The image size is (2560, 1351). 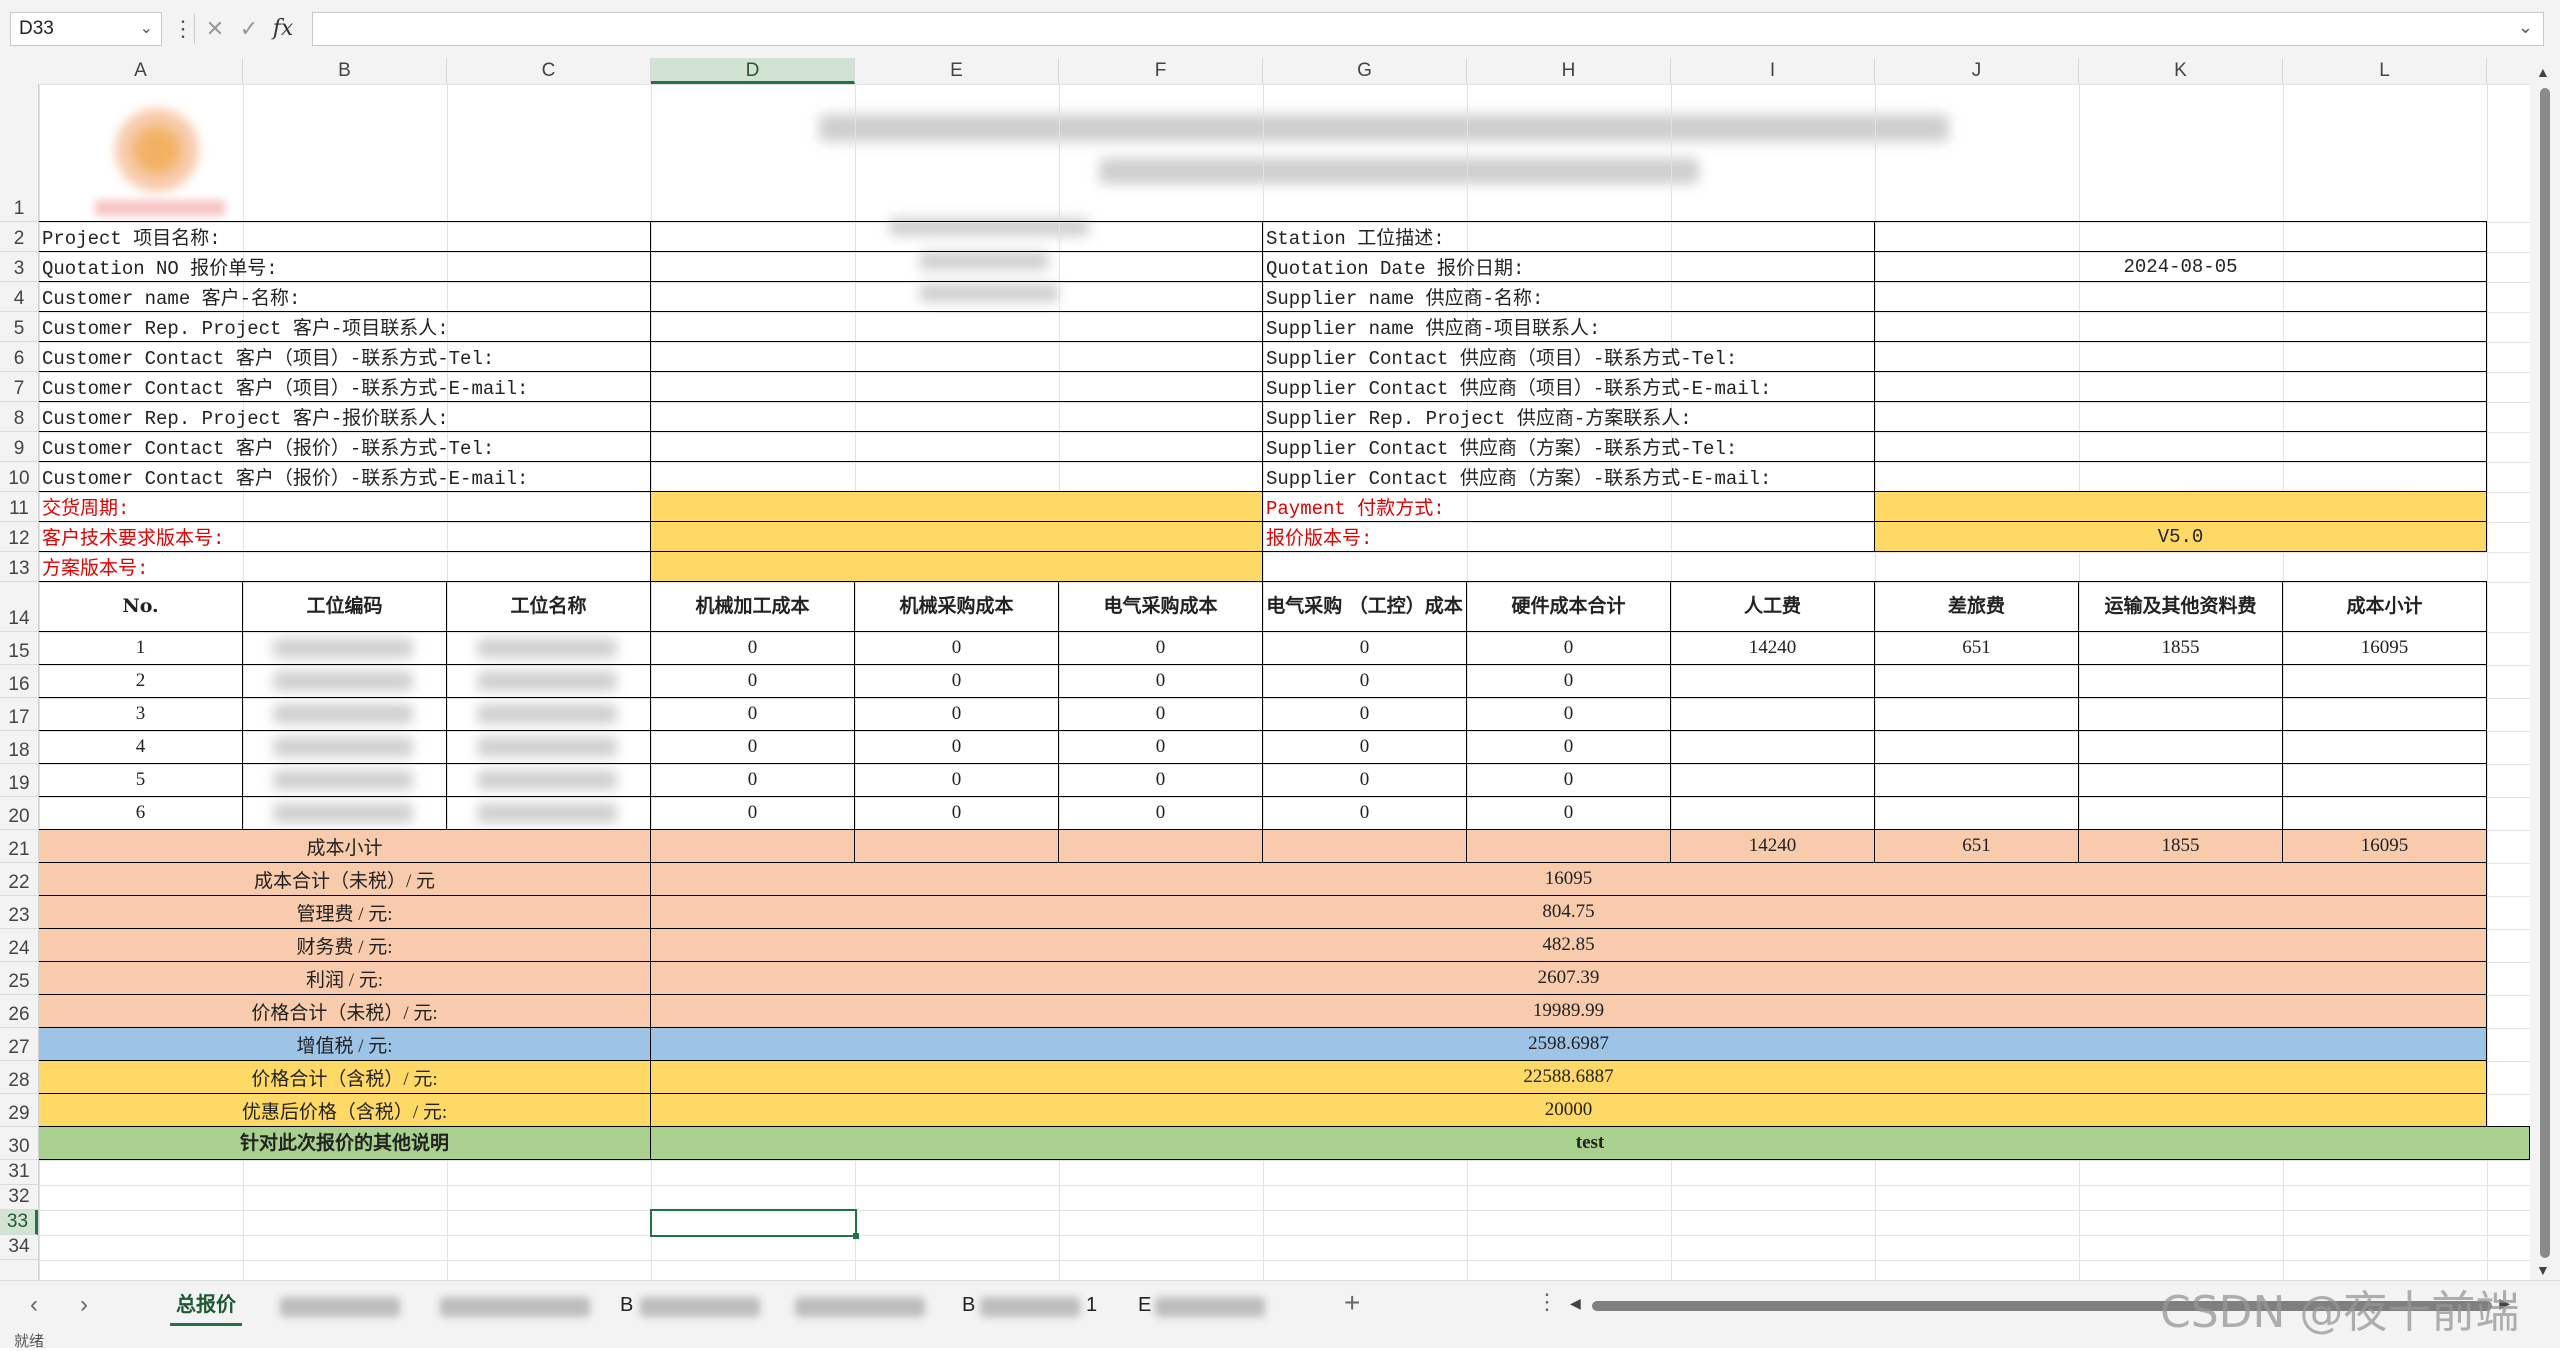 I want to click on table-header: 工位名称, so click(x=548, y=606).